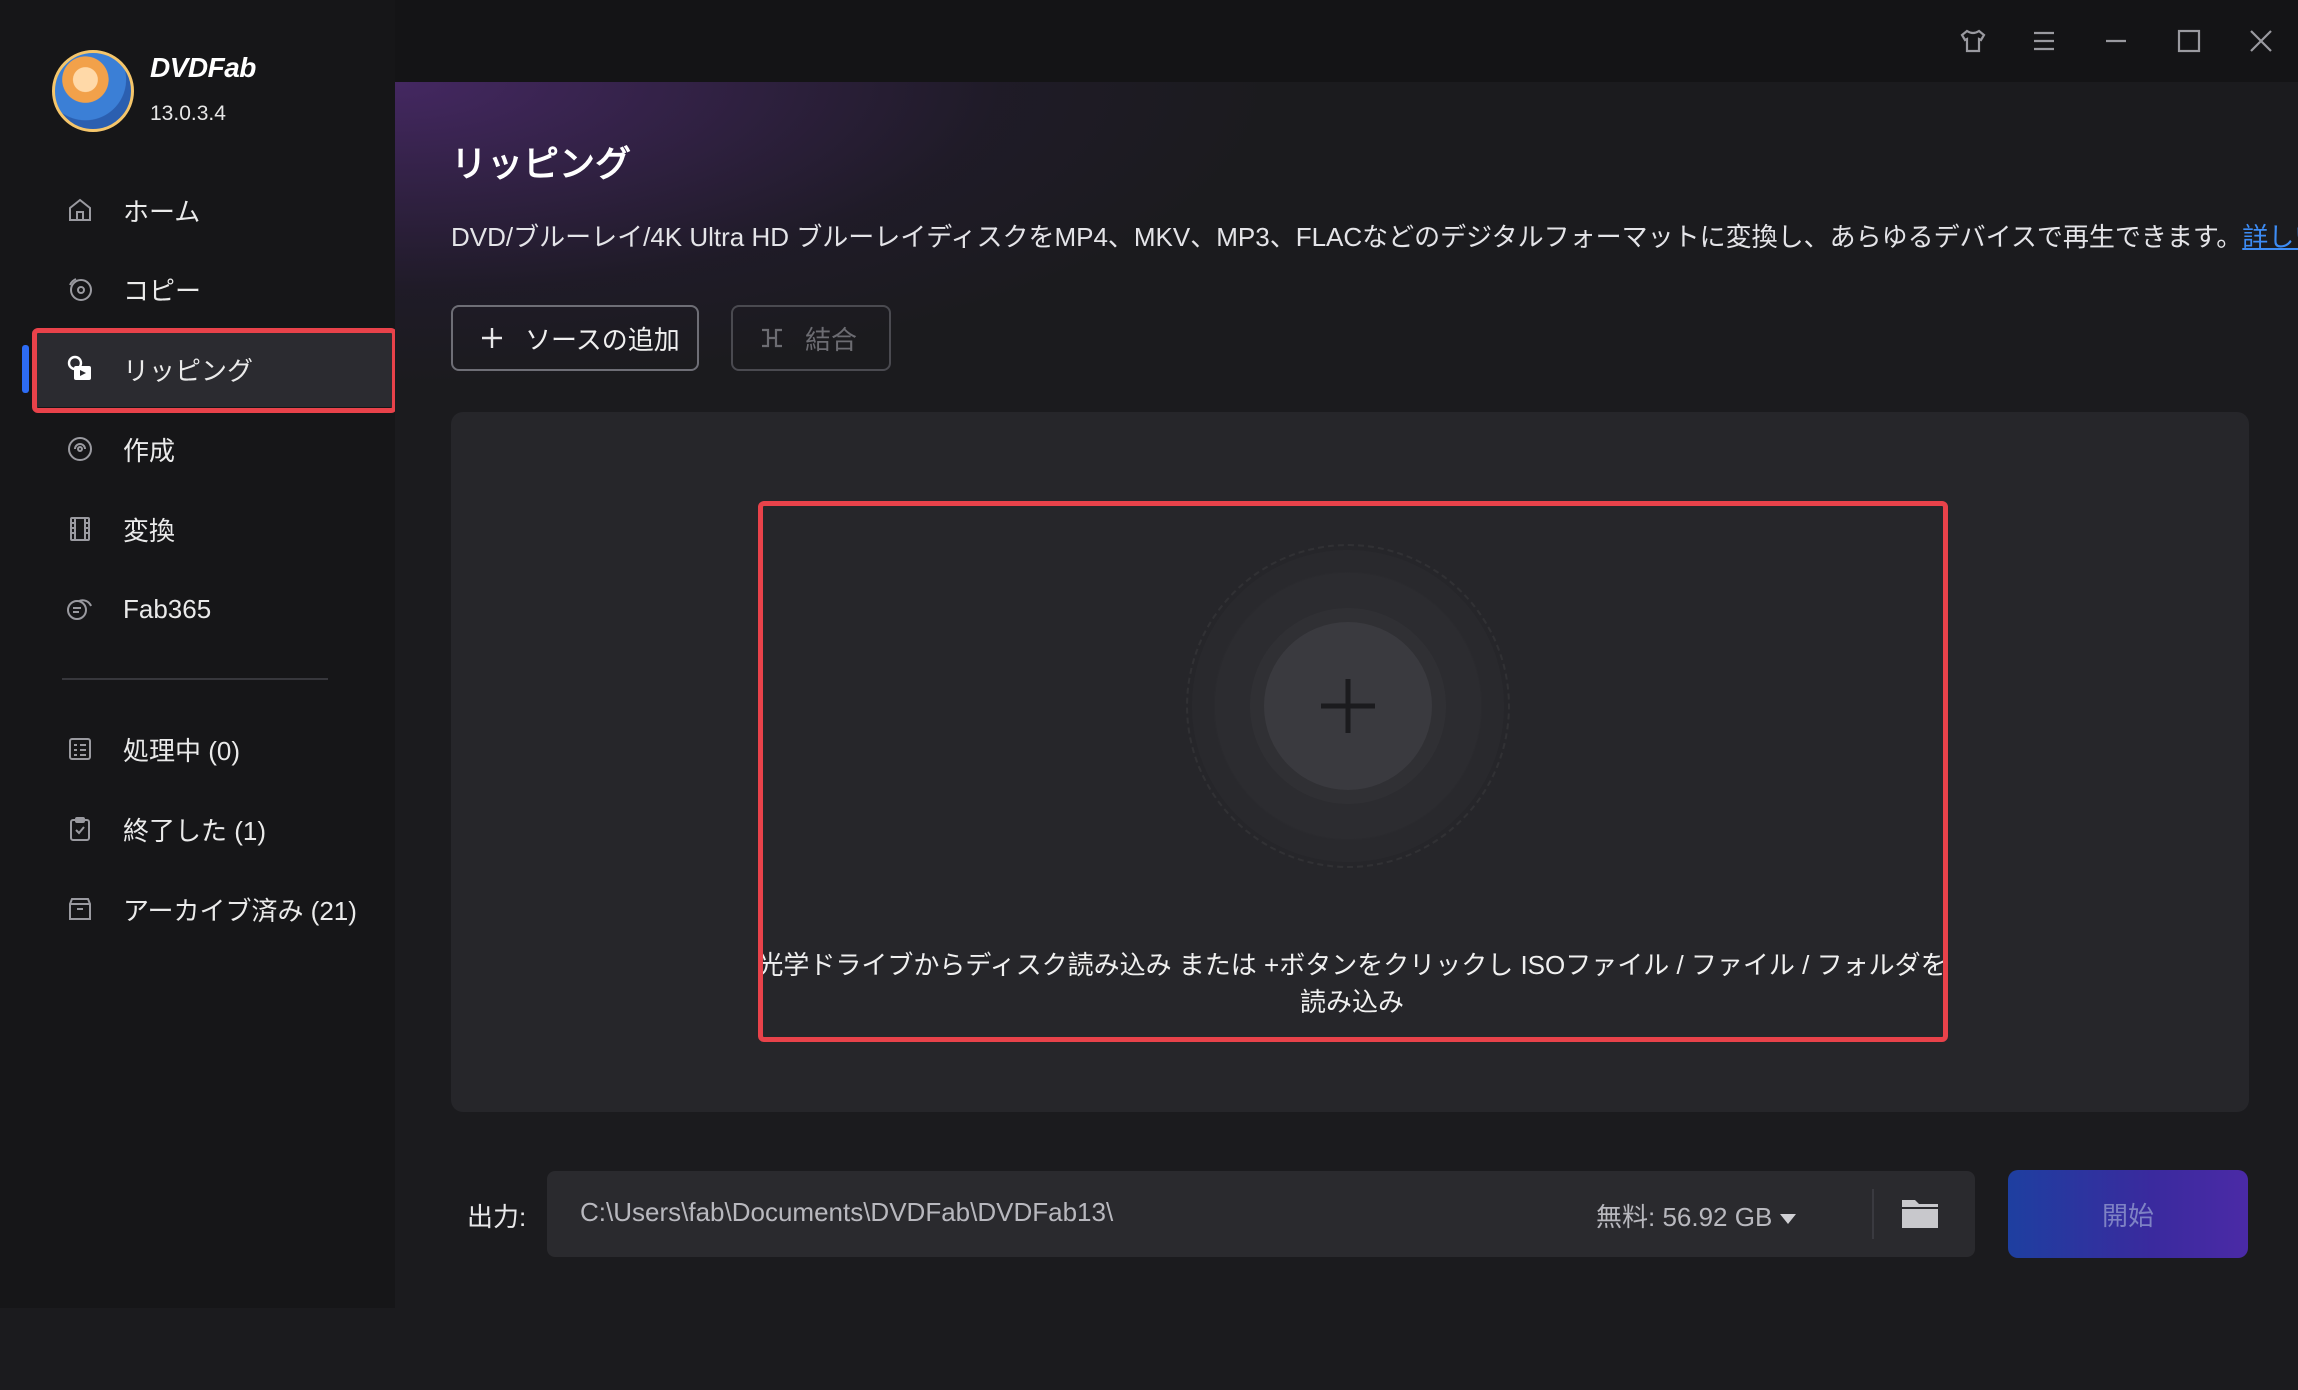 The height and width of the screenshot is (1390, 2298). Describe the element at coordinates (182, 750) in the screenshot. I see `sidebar-item-label: 処理中 (0)` at that location.